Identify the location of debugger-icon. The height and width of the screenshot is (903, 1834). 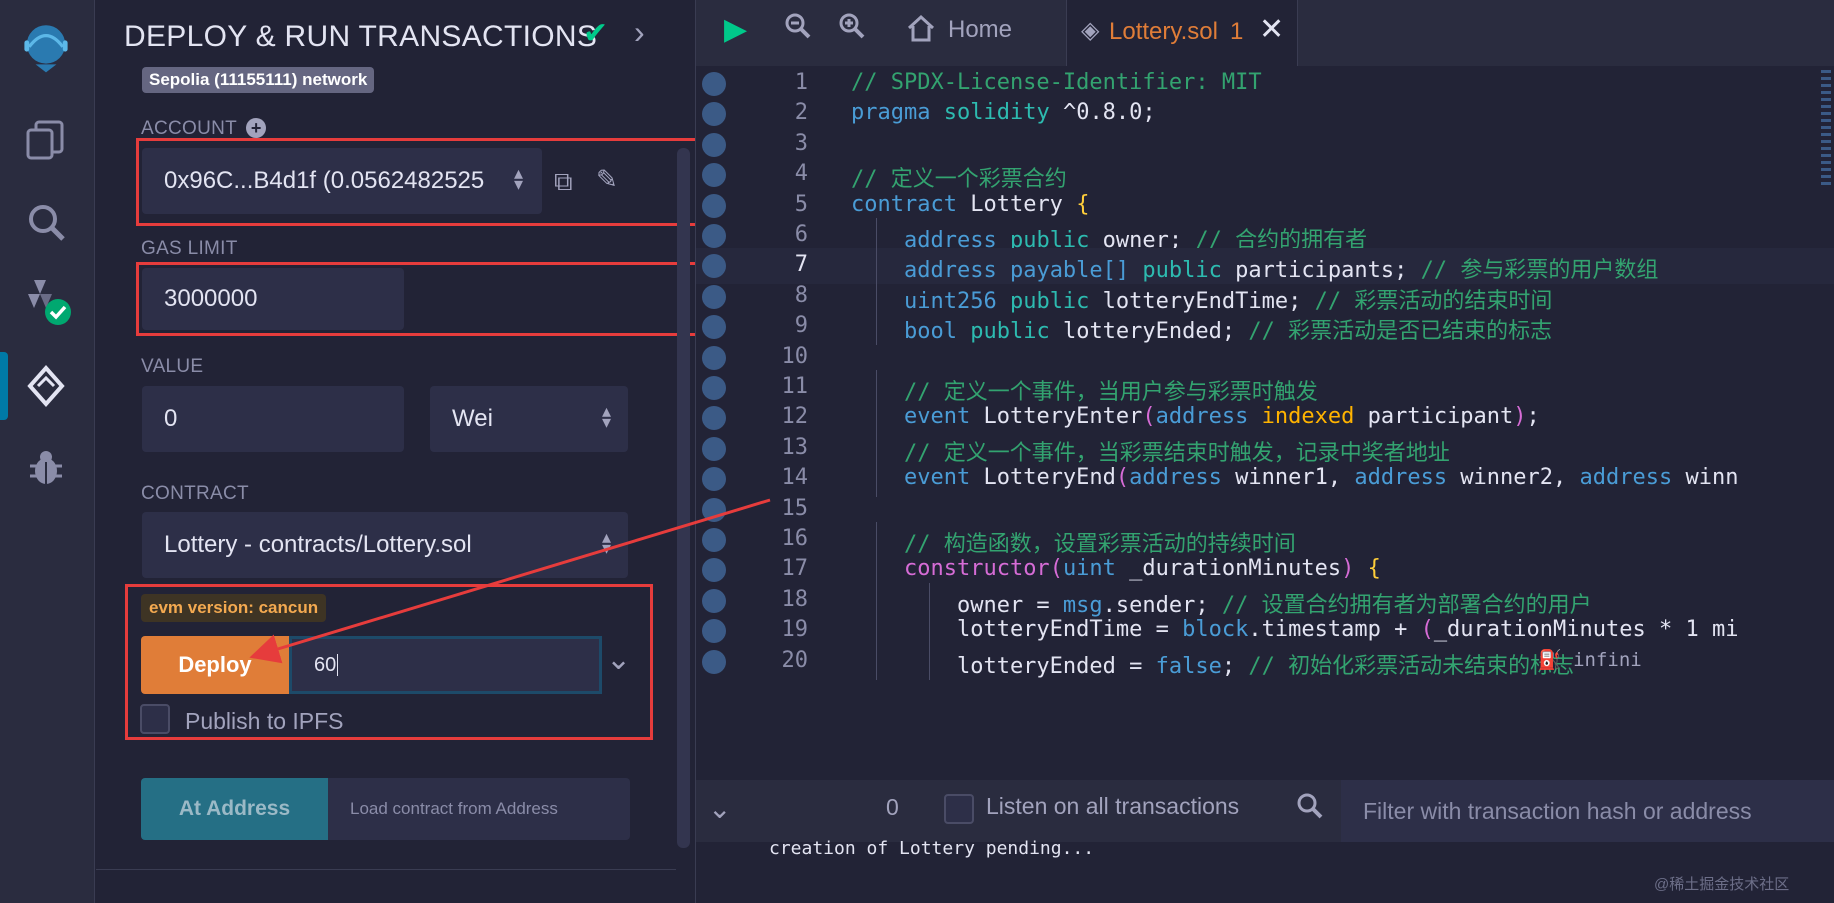
(46, 468).